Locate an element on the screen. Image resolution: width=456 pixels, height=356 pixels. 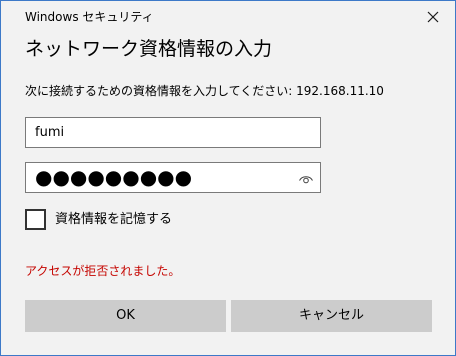
password-value: ●●●●●●●●● is located at coordinates (114, 177).